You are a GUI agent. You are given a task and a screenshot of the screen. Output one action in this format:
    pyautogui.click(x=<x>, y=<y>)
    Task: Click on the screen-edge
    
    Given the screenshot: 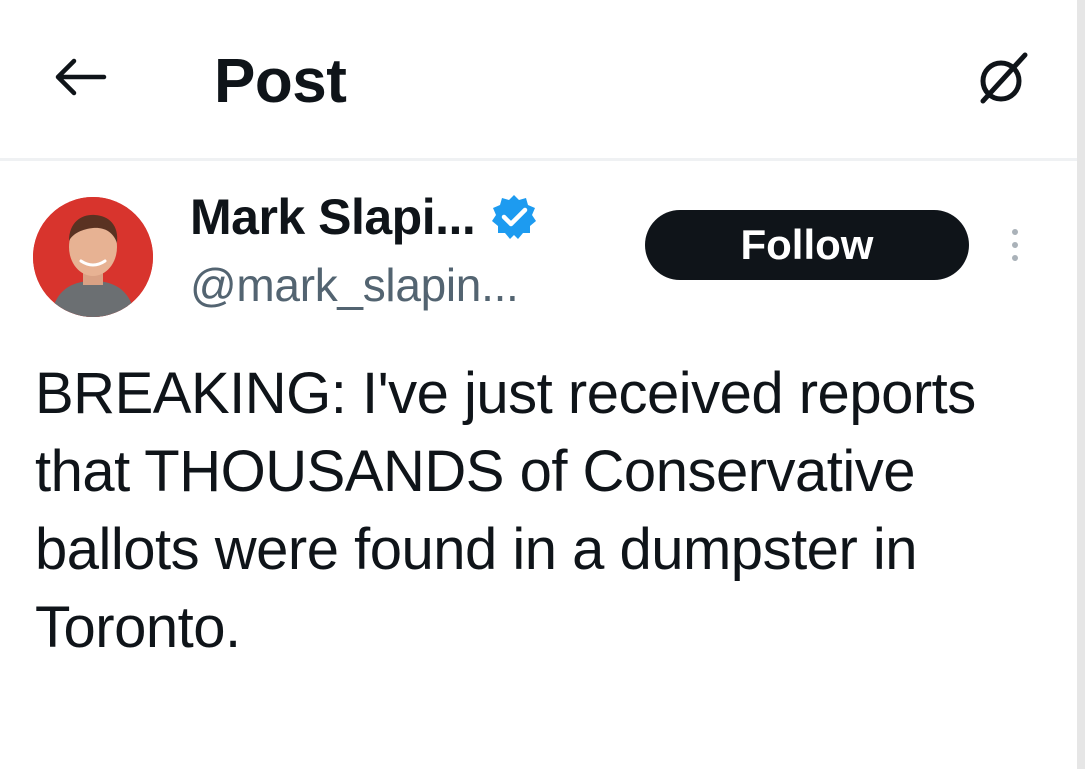 What is the action you would take?
    pyautogui.click(x=1081, y=384)
    